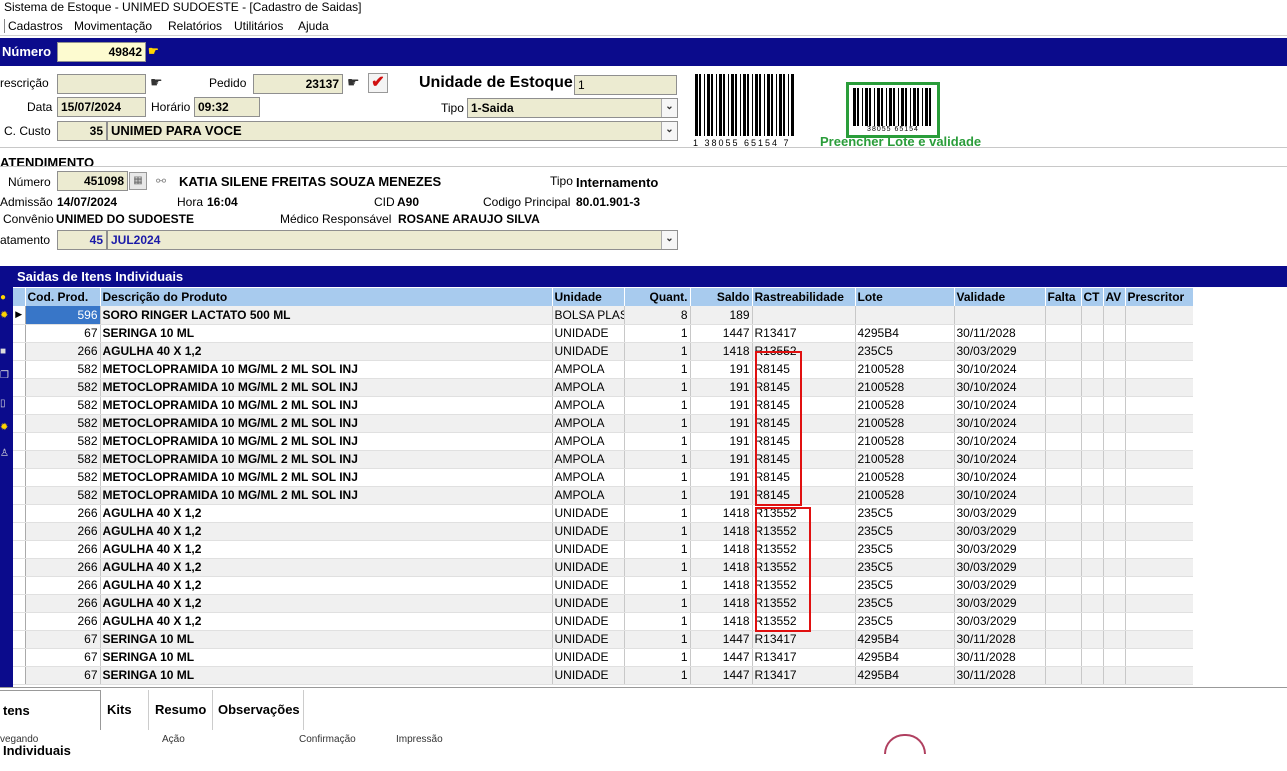  Describe the element at coordinates (258, 26) in the screenshot. I see `menu-utilitarios: Utilitários` at that location.